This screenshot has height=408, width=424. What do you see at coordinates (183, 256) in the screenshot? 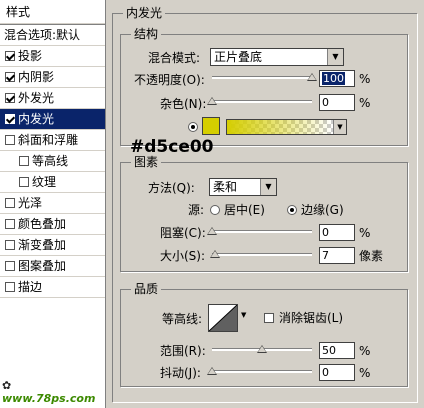
I see `size-label: 大小(S):` at bounding box center [183, 256].